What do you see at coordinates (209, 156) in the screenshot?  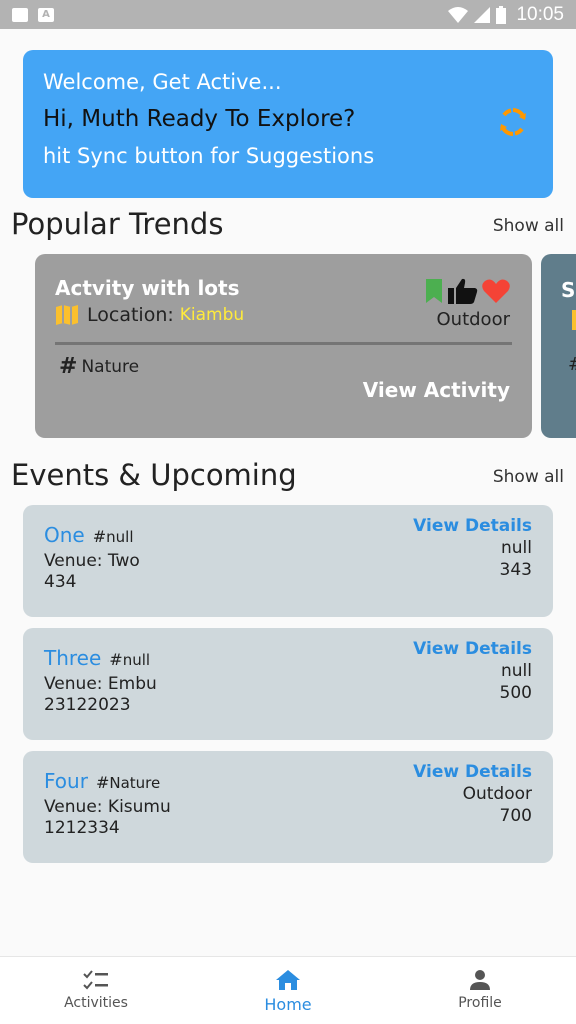 I see `sync-hint: hit Sync button for Suggestions` at bounding box center [209, 156].